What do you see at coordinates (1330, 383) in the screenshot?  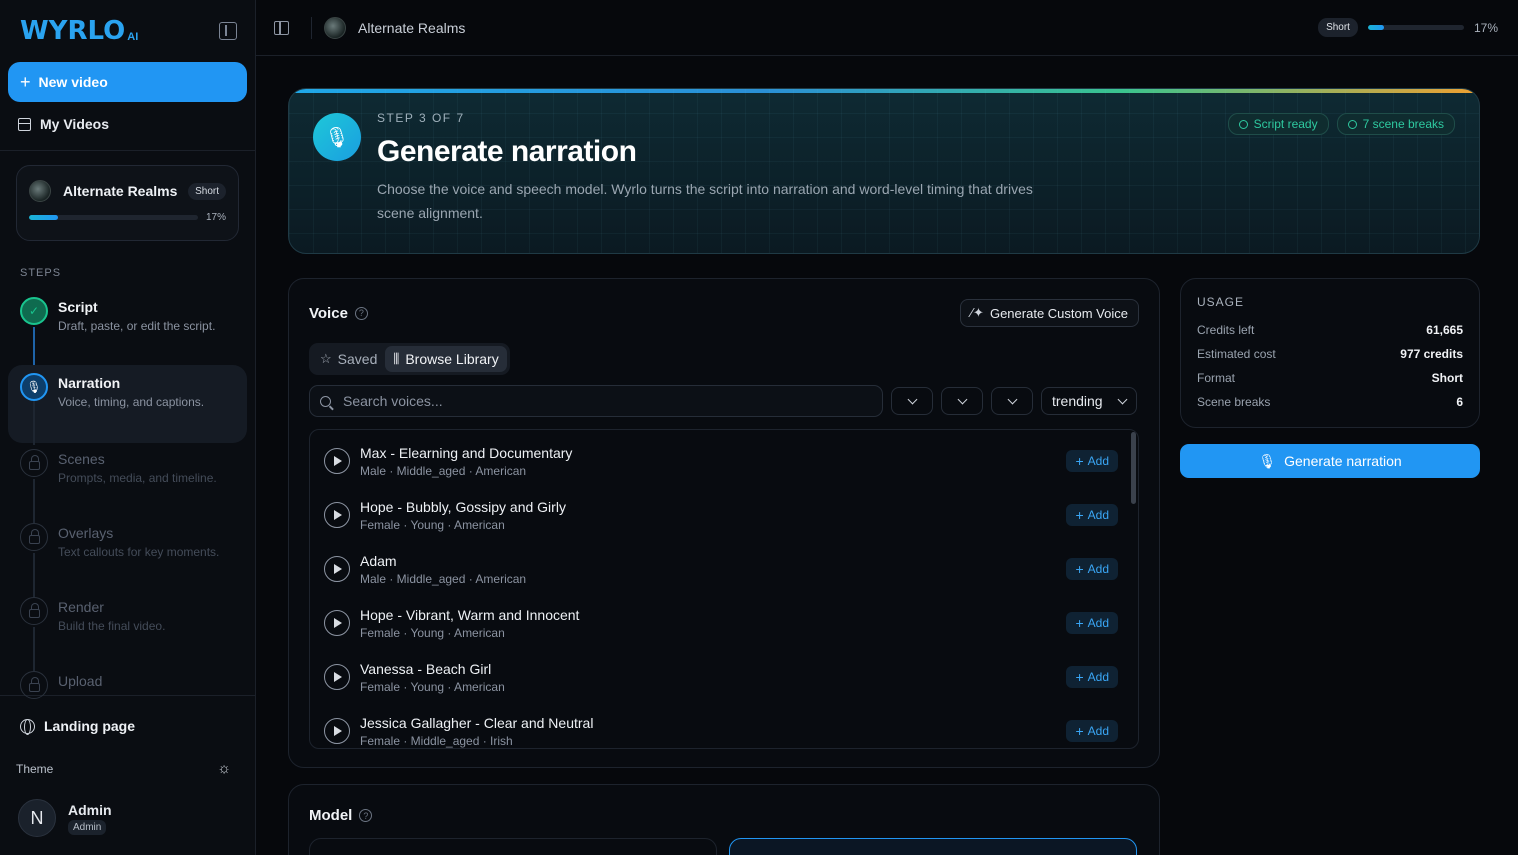 I see `usage-row: Format Short` at bounding box center [1330, 383].